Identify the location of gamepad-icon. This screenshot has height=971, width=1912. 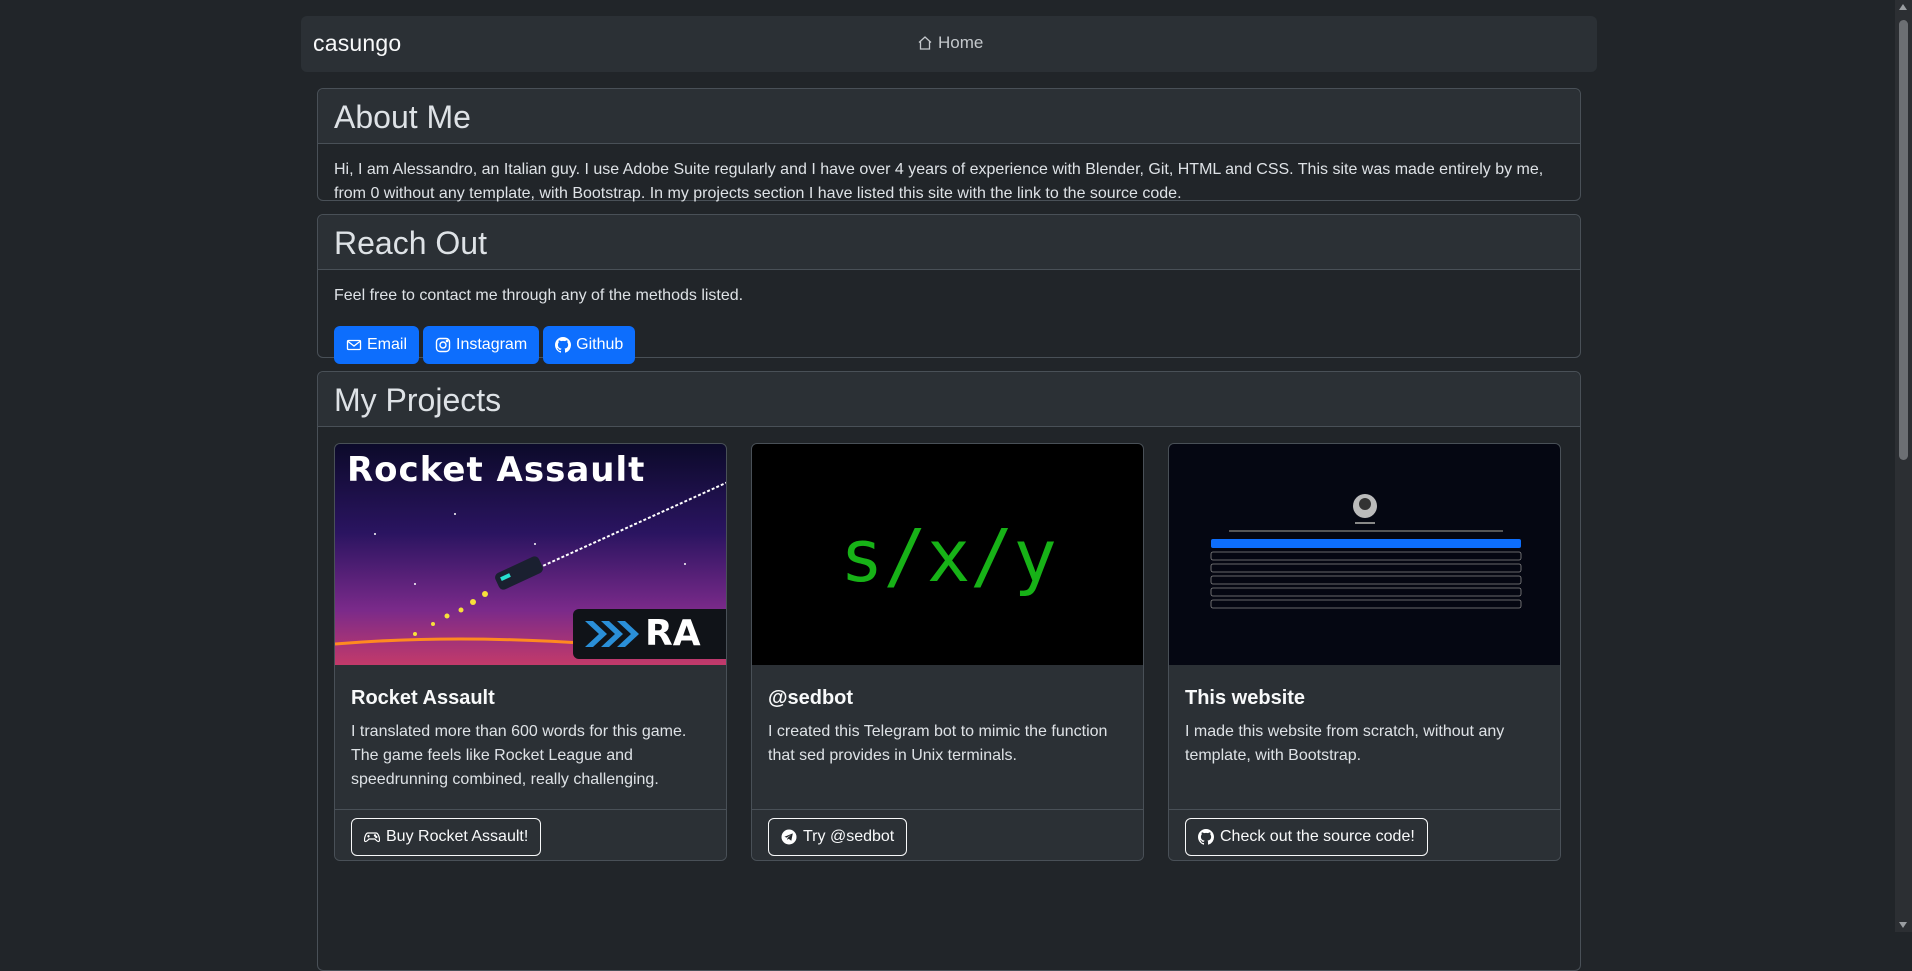
(372, 837).